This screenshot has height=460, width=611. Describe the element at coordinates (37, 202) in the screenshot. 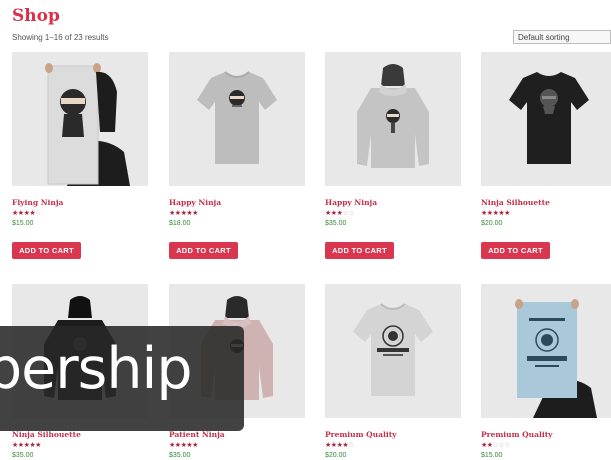

I see `product-name: Flying Ninja` at that location.